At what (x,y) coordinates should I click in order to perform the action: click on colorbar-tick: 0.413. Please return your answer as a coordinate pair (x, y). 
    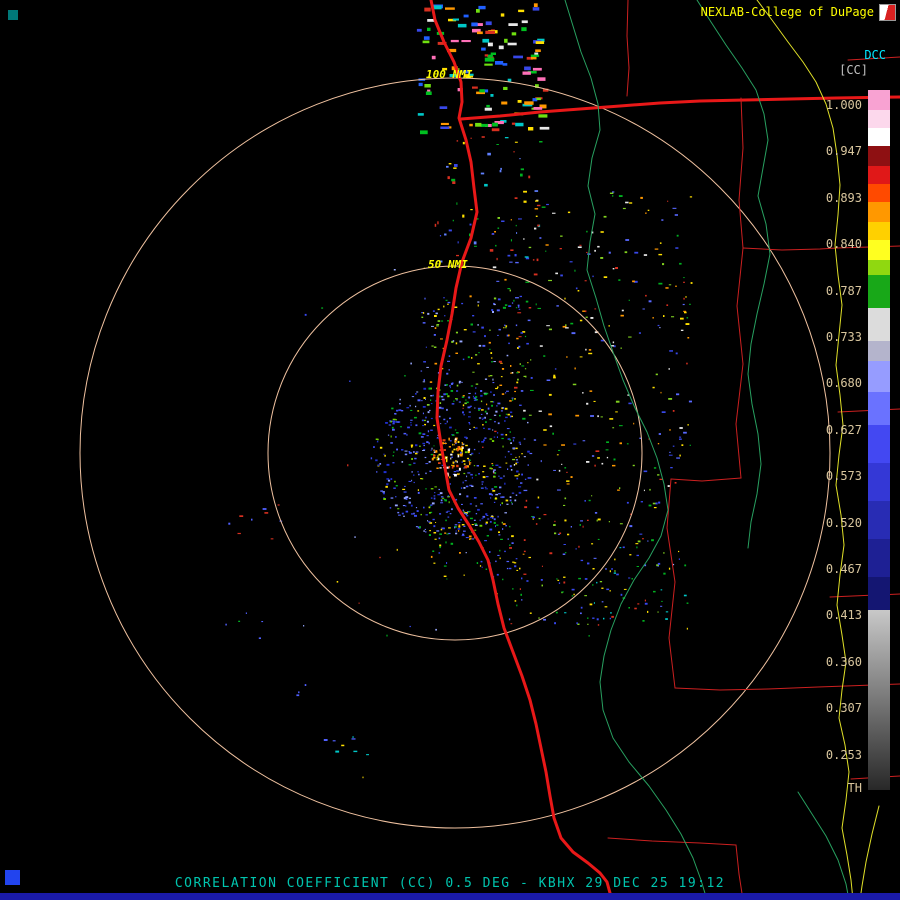
    Looking at the image, I should click on (843, 615).